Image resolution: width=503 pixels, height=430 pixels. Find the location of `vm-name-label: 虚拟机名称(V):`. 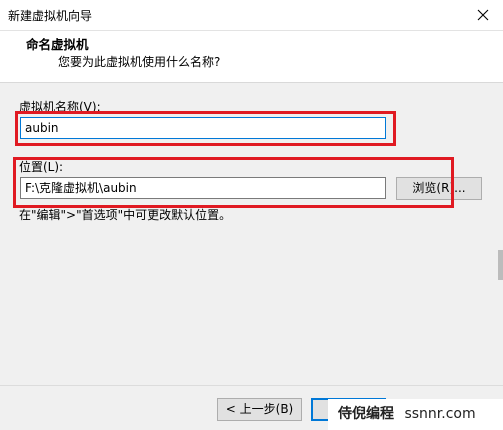

vm-name-label: 虚拟机名称(V): is located at coordinates (60, 107).